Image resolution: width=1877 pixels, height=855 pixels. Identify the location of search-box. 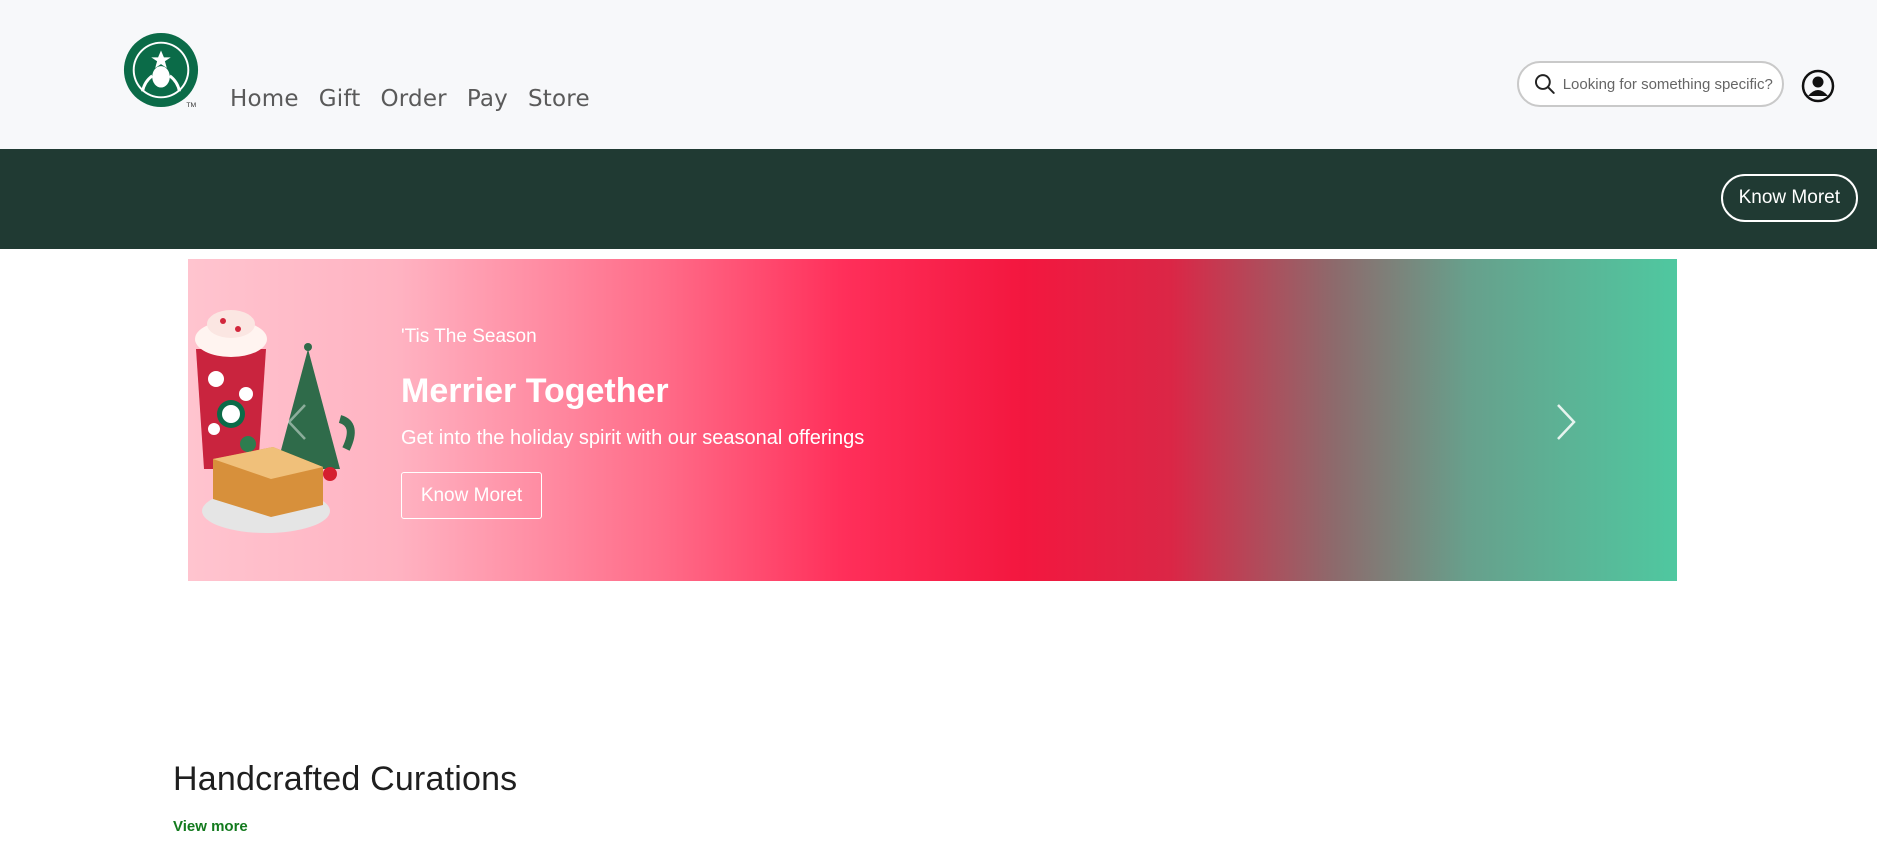
(1650, 84).